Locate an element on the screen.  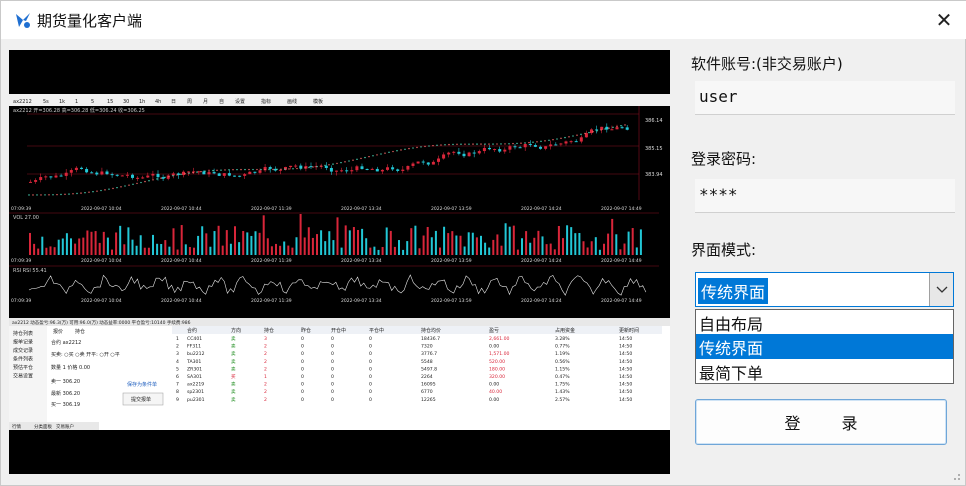
position-cell: 卖 is located at coordinates (233, 392).